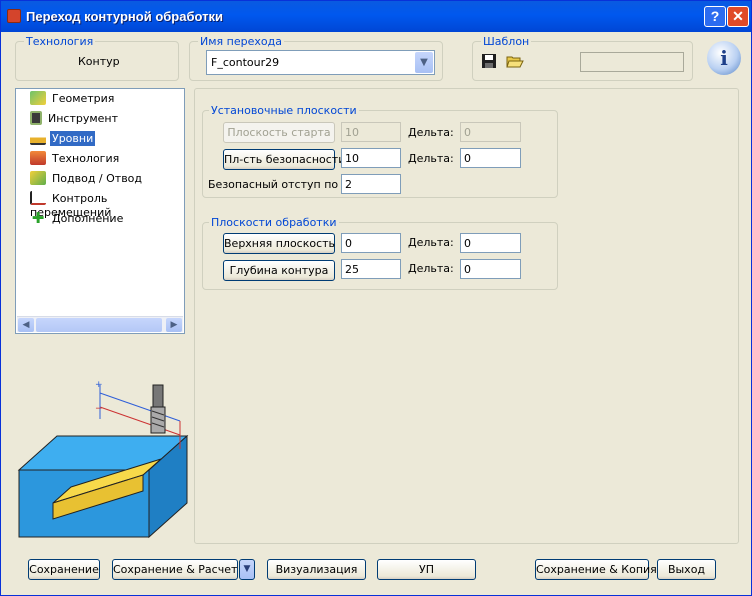 Image resolution: width=752 pixels, height=596 pixels. Describe the element at coordinates (64, 569) in the screenshot. I see `save-button: Сохранение` at that location.